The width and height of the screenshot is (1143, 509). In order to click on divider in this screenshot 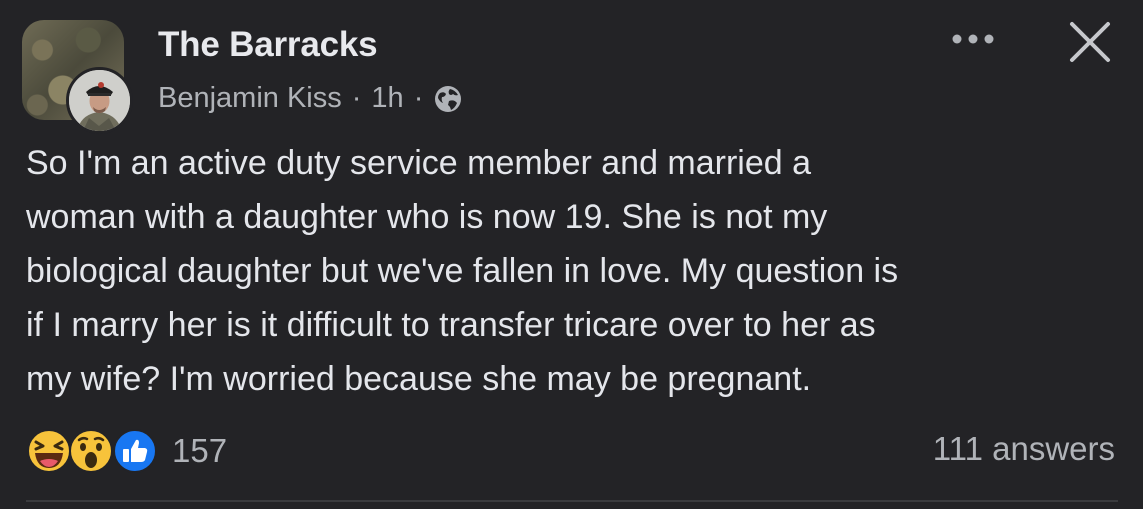, I will do `click(572, 501)`.